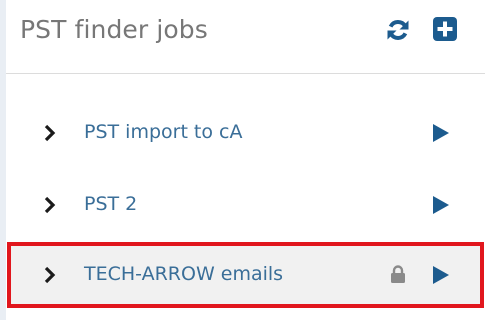 This screenshot has width=485, height=320. Describe the element at coordinates (183, 274) in the screenshot. I see `job-label: TECH-ARROW emails` at that location.